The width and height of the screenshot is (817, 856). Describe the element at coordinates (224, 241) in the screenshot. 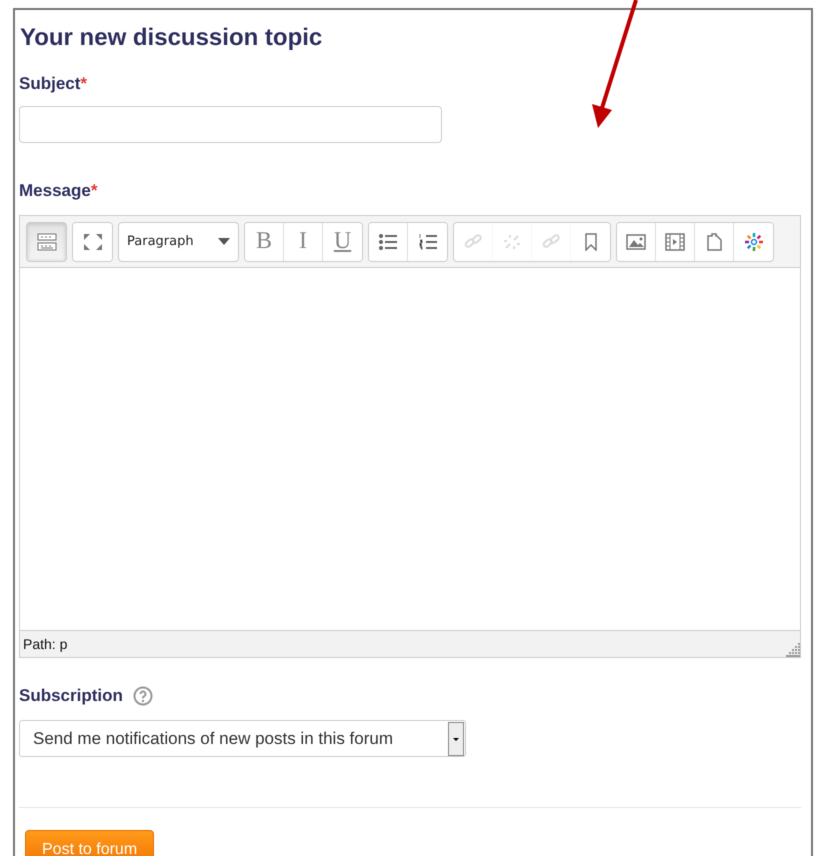

I see `caret-icon` at that location.